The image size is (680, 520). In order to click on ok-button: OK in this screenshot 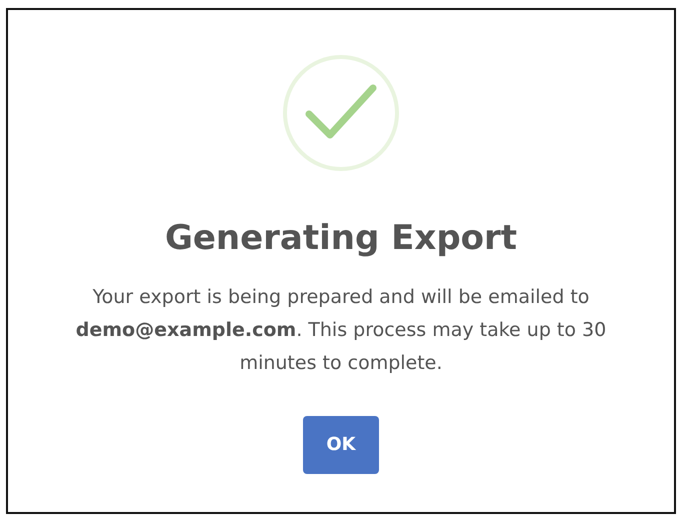, I will do `click(341, 445)`.